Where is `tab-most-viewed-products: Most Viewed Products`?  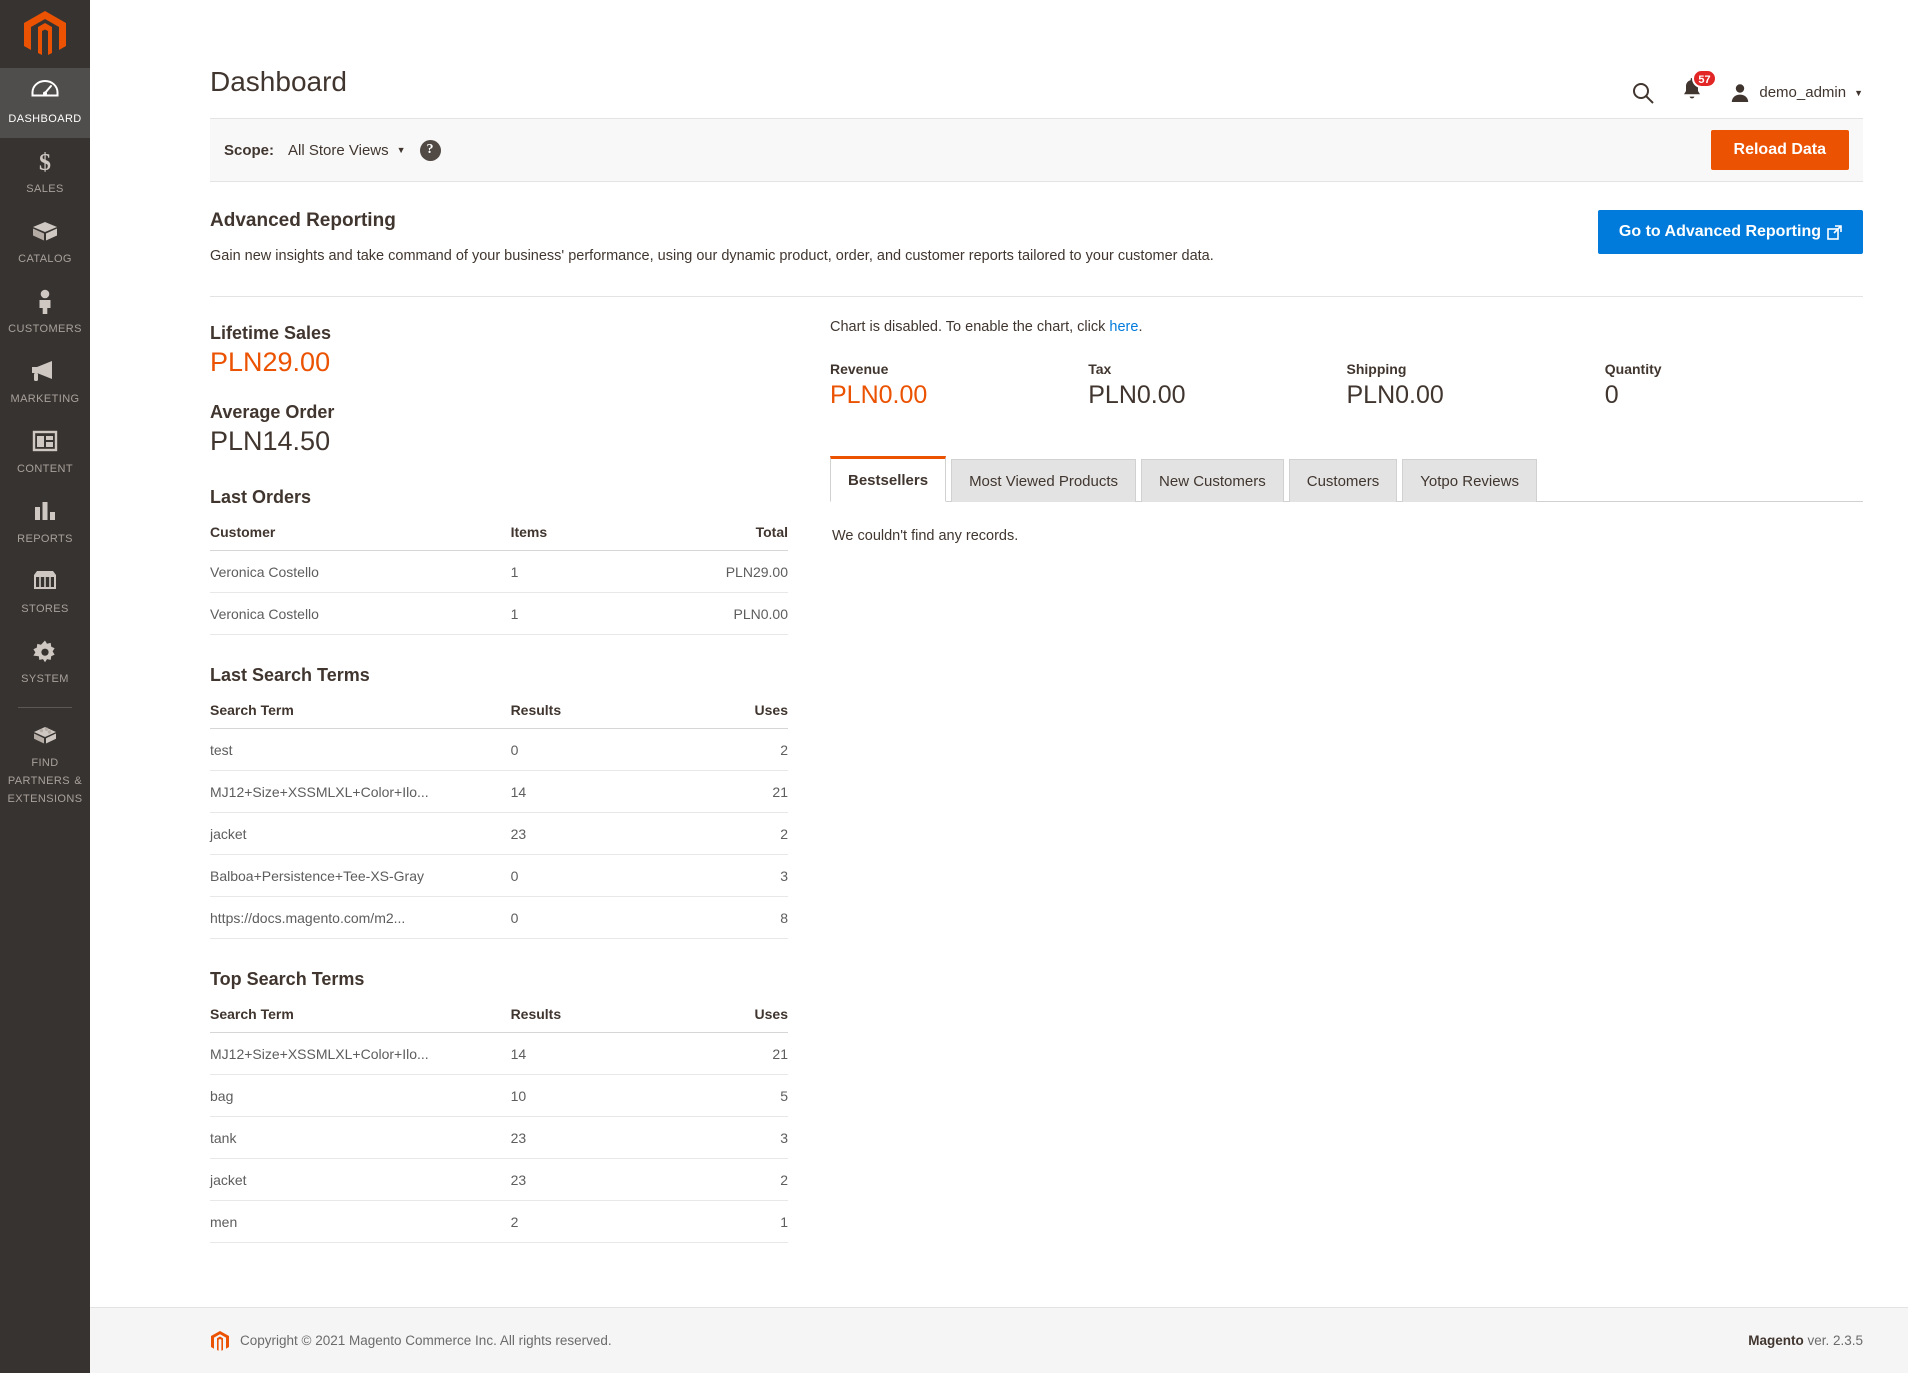
tab-most-viewed-products: Most Viewed Products is located at coordinates (1044, 481).